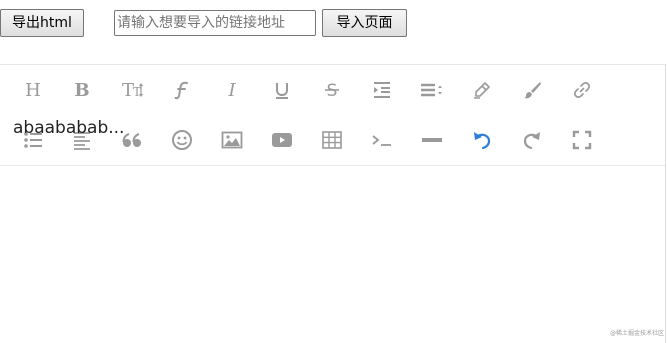  What do you see at coordinates (282, 90) in the screenshot?
I see `underline-icon` at bounding box center [282, 90].